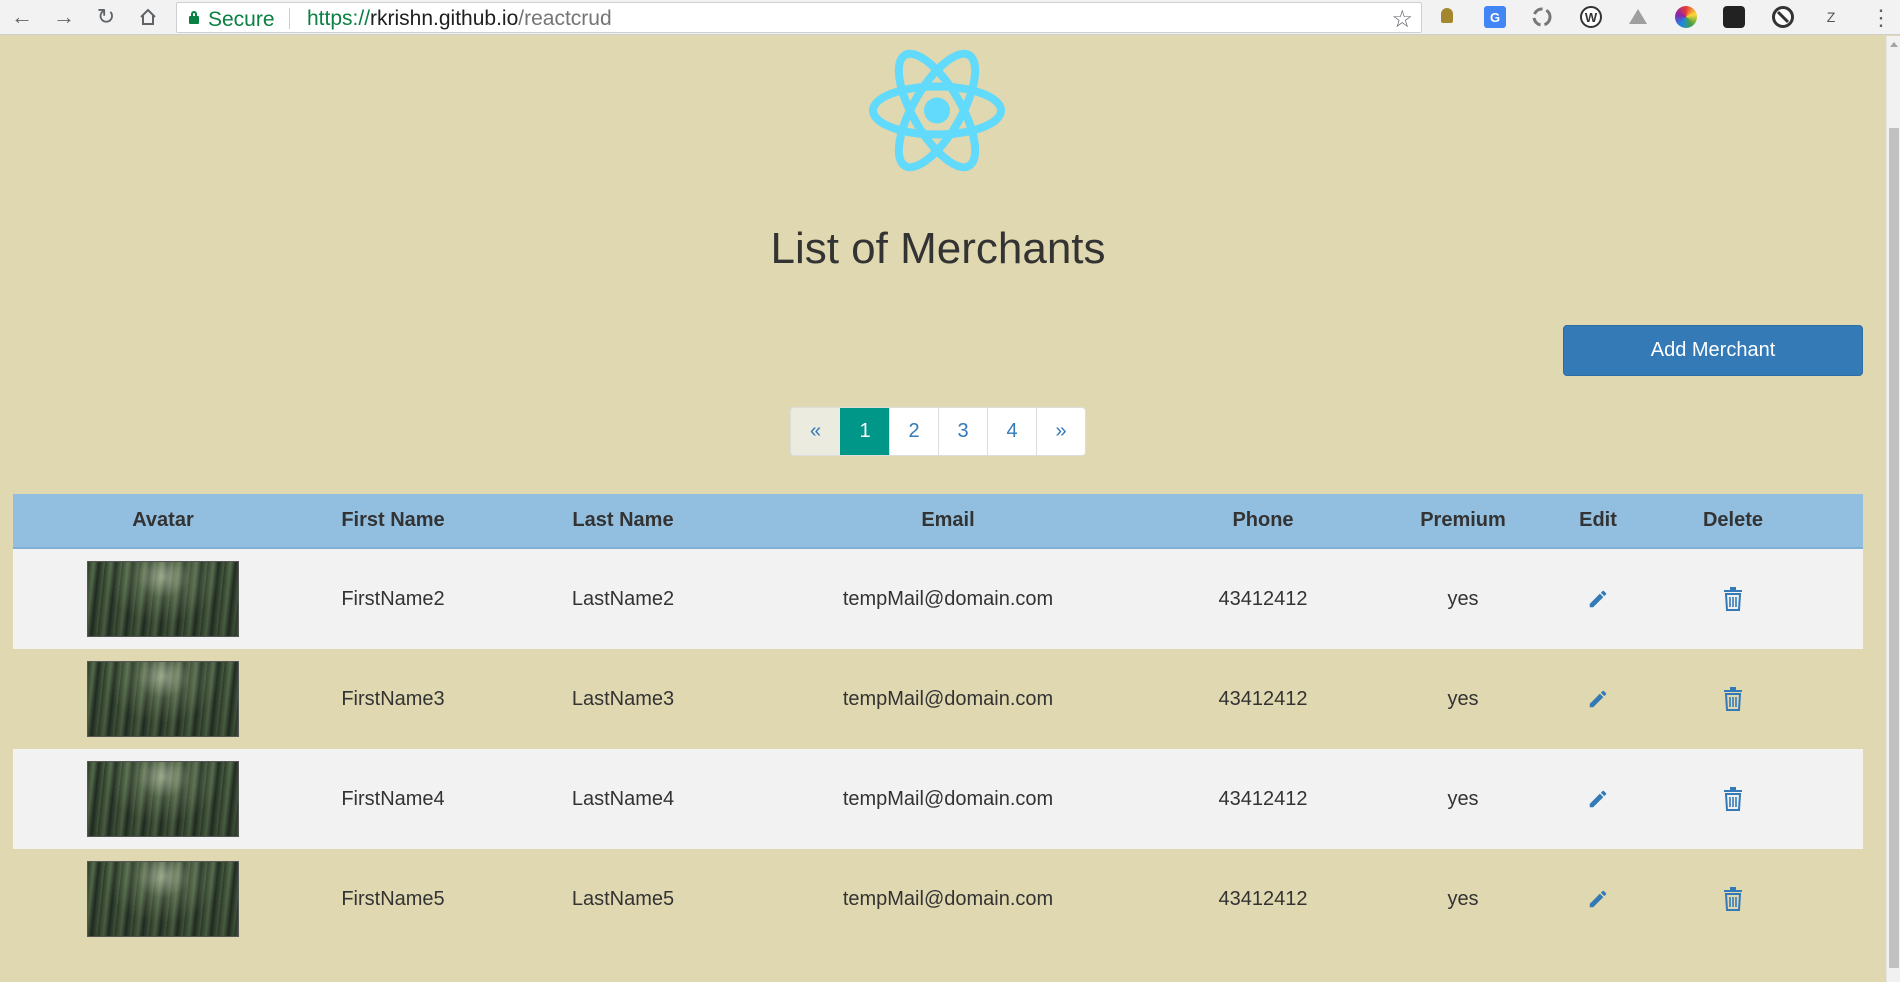 The image size is (1900, 982). I want to click on first-name-cell: FirstName5, so click(393, 898).